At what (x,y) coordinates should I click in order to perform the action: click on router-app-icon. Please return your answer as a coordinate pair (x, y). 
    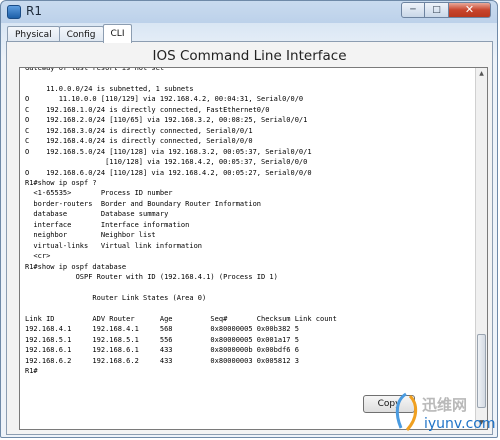
    Looking at the image, I should click on (14, 12).